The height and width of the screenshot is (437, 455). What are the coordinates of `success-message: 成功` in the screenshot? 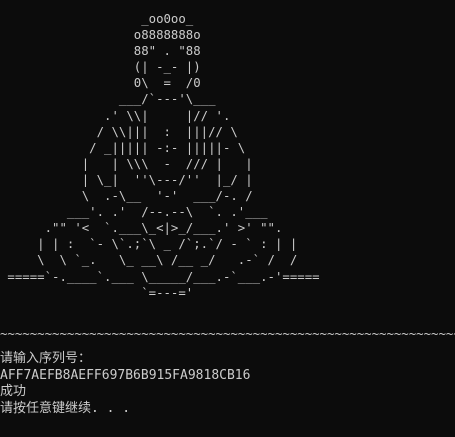 It's located at (13, 391).